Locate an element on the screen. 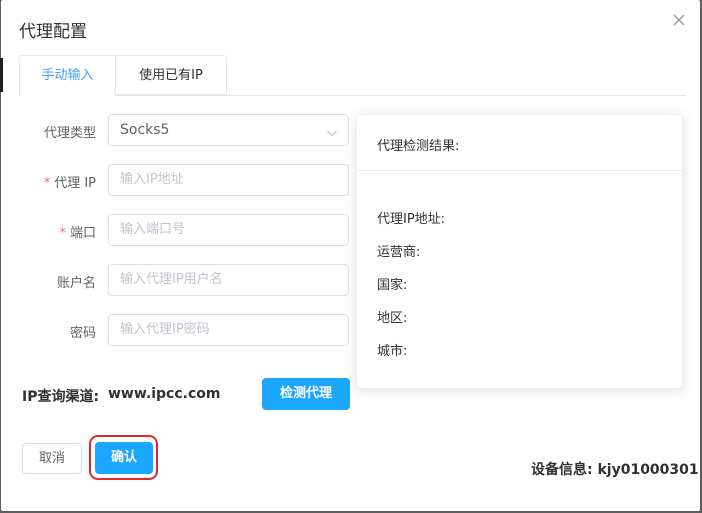 The image size is (702, 513). chevron-down-icon is located at coordinates (332, 130).